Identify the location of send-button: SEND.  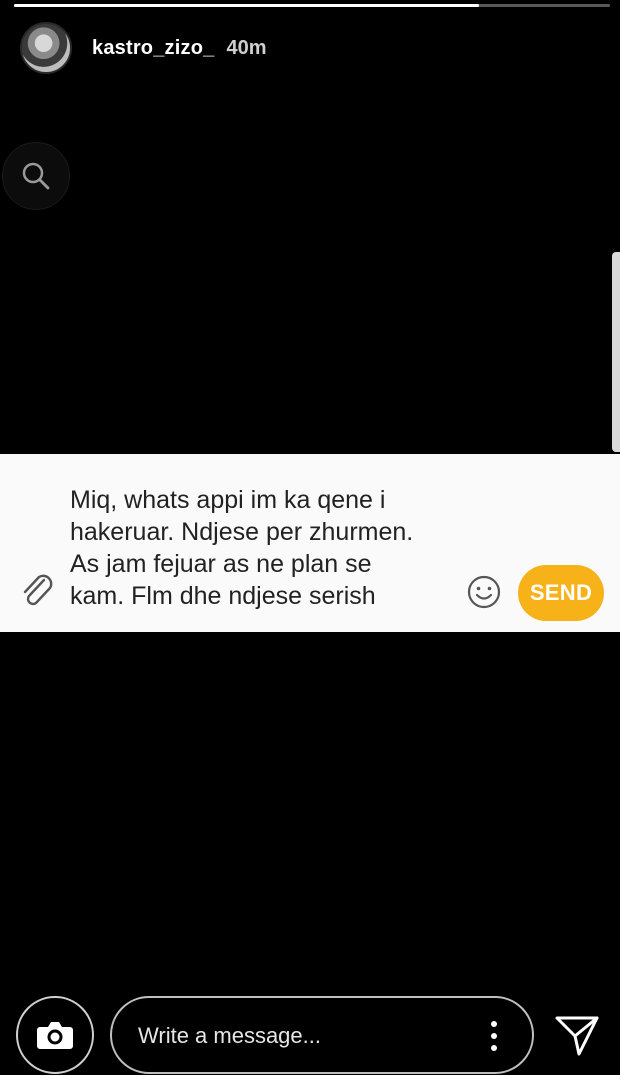
(561, 593).